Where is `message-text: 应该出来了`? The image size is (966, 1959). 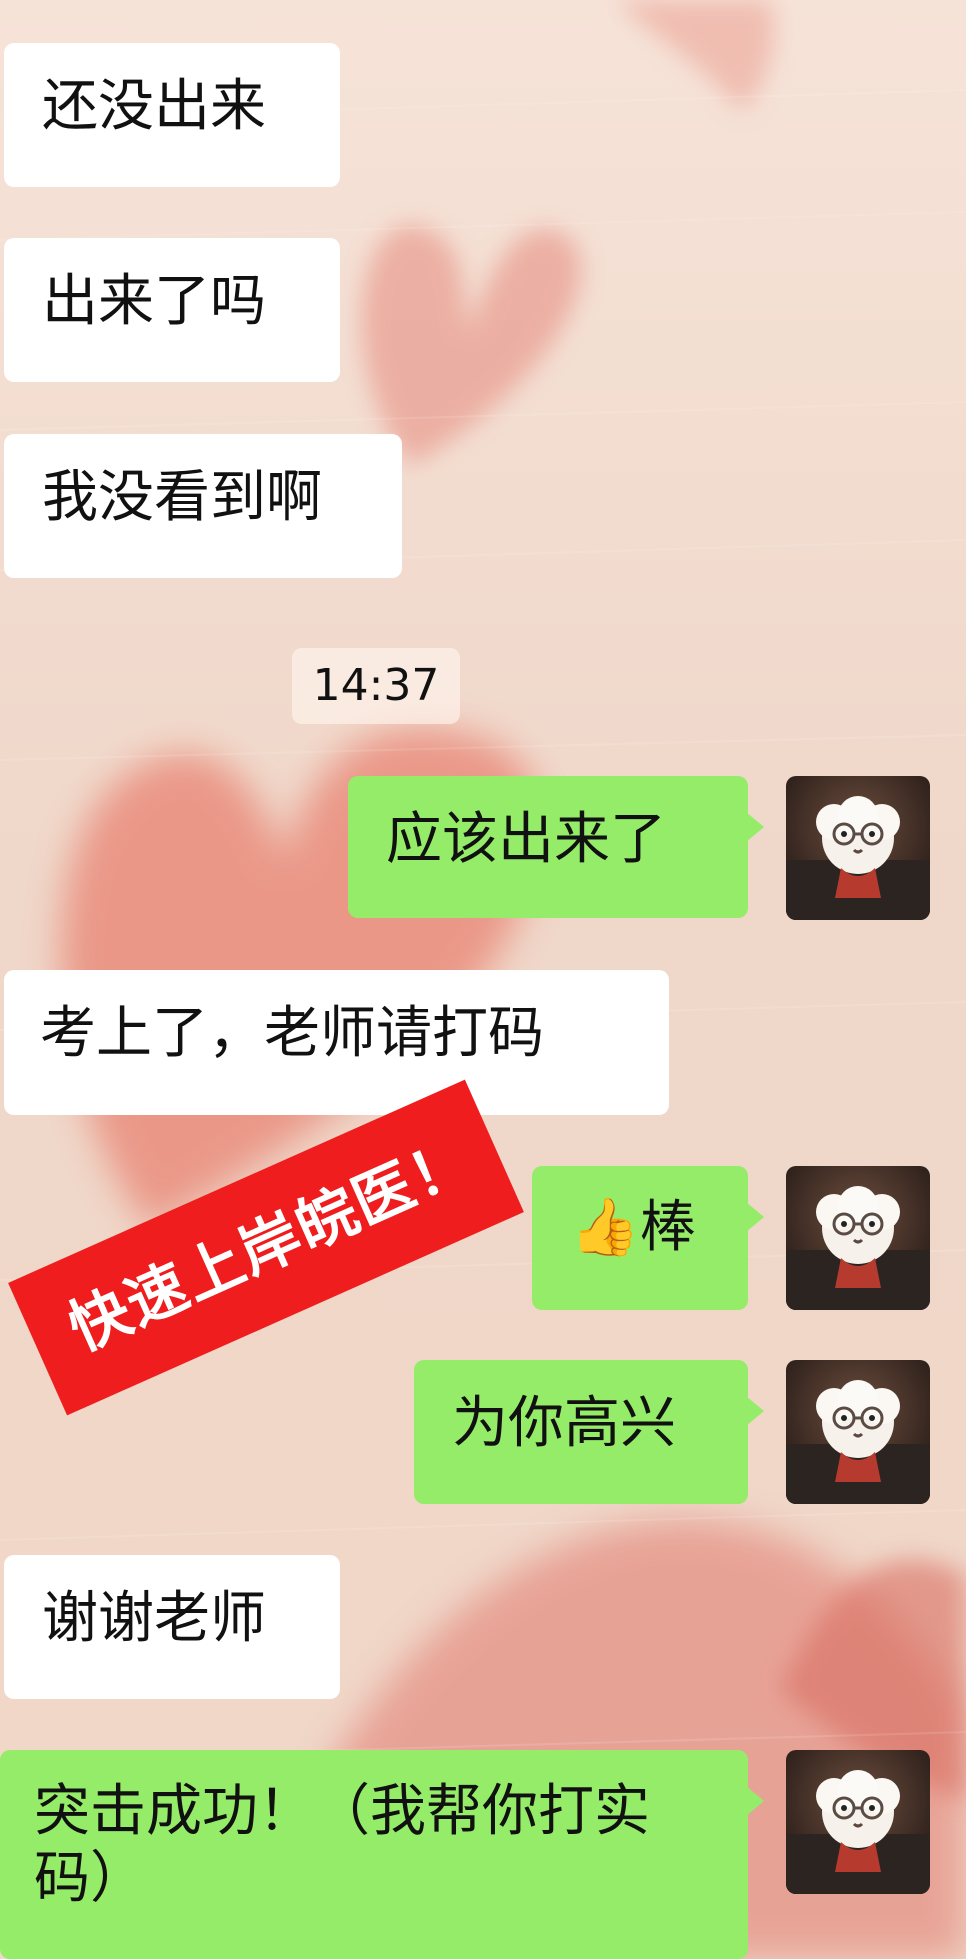
message-text: 应该出来了 is located at coordinates (526, 839).